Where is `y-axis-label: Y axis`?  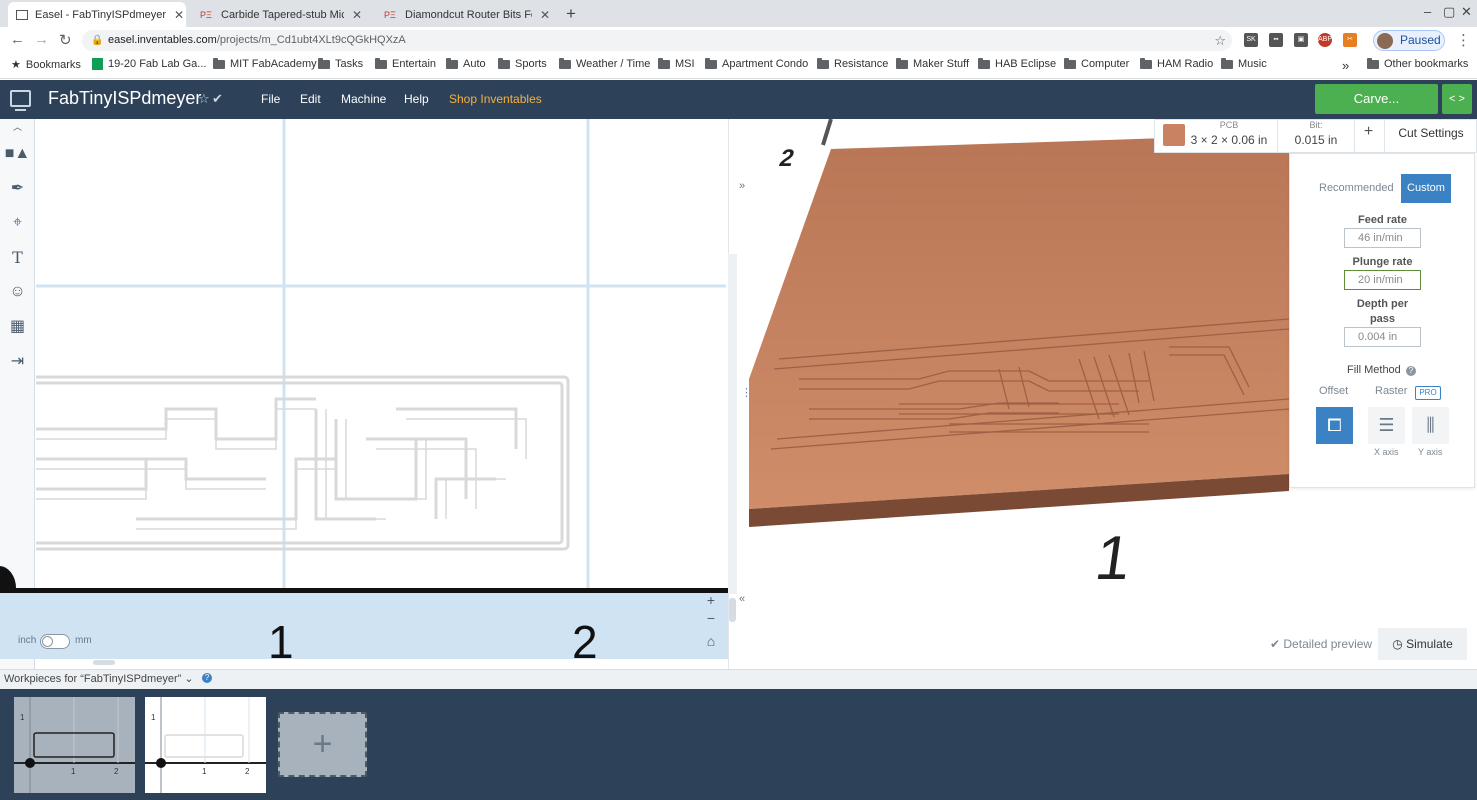 y-axis-label: Y axis is located at coordinates (1430, 452).